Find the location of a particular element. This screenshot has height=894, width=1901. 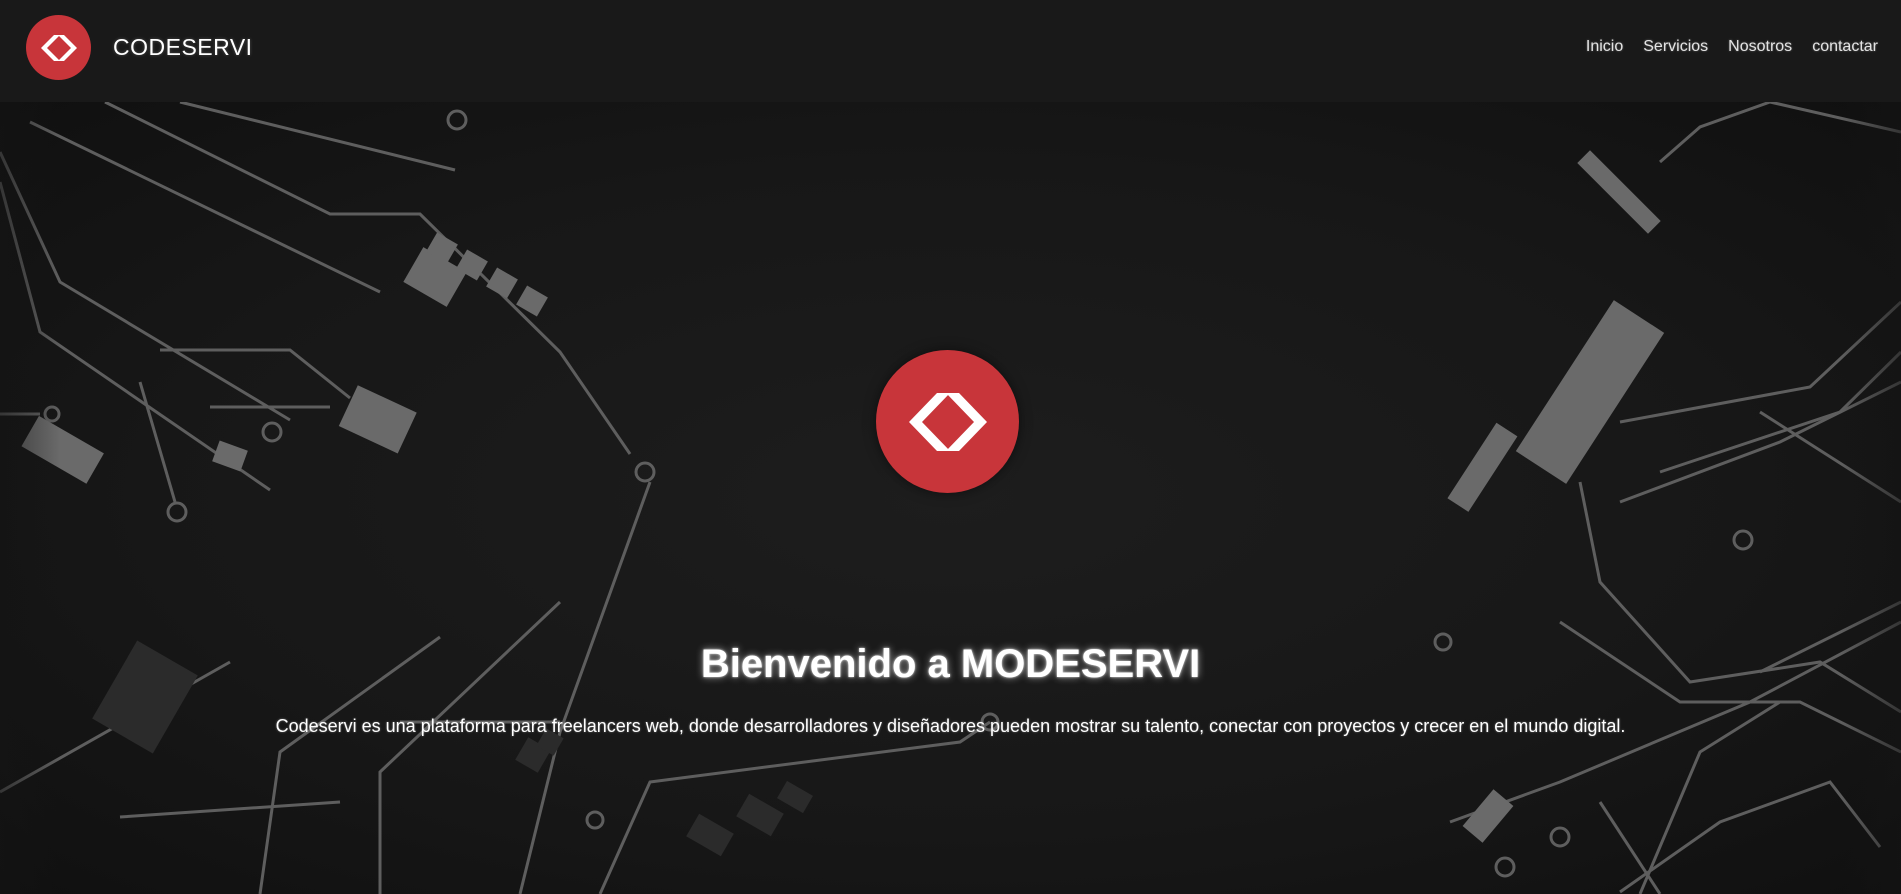

brand: CODESERVI is located at coordinates (139, 47).